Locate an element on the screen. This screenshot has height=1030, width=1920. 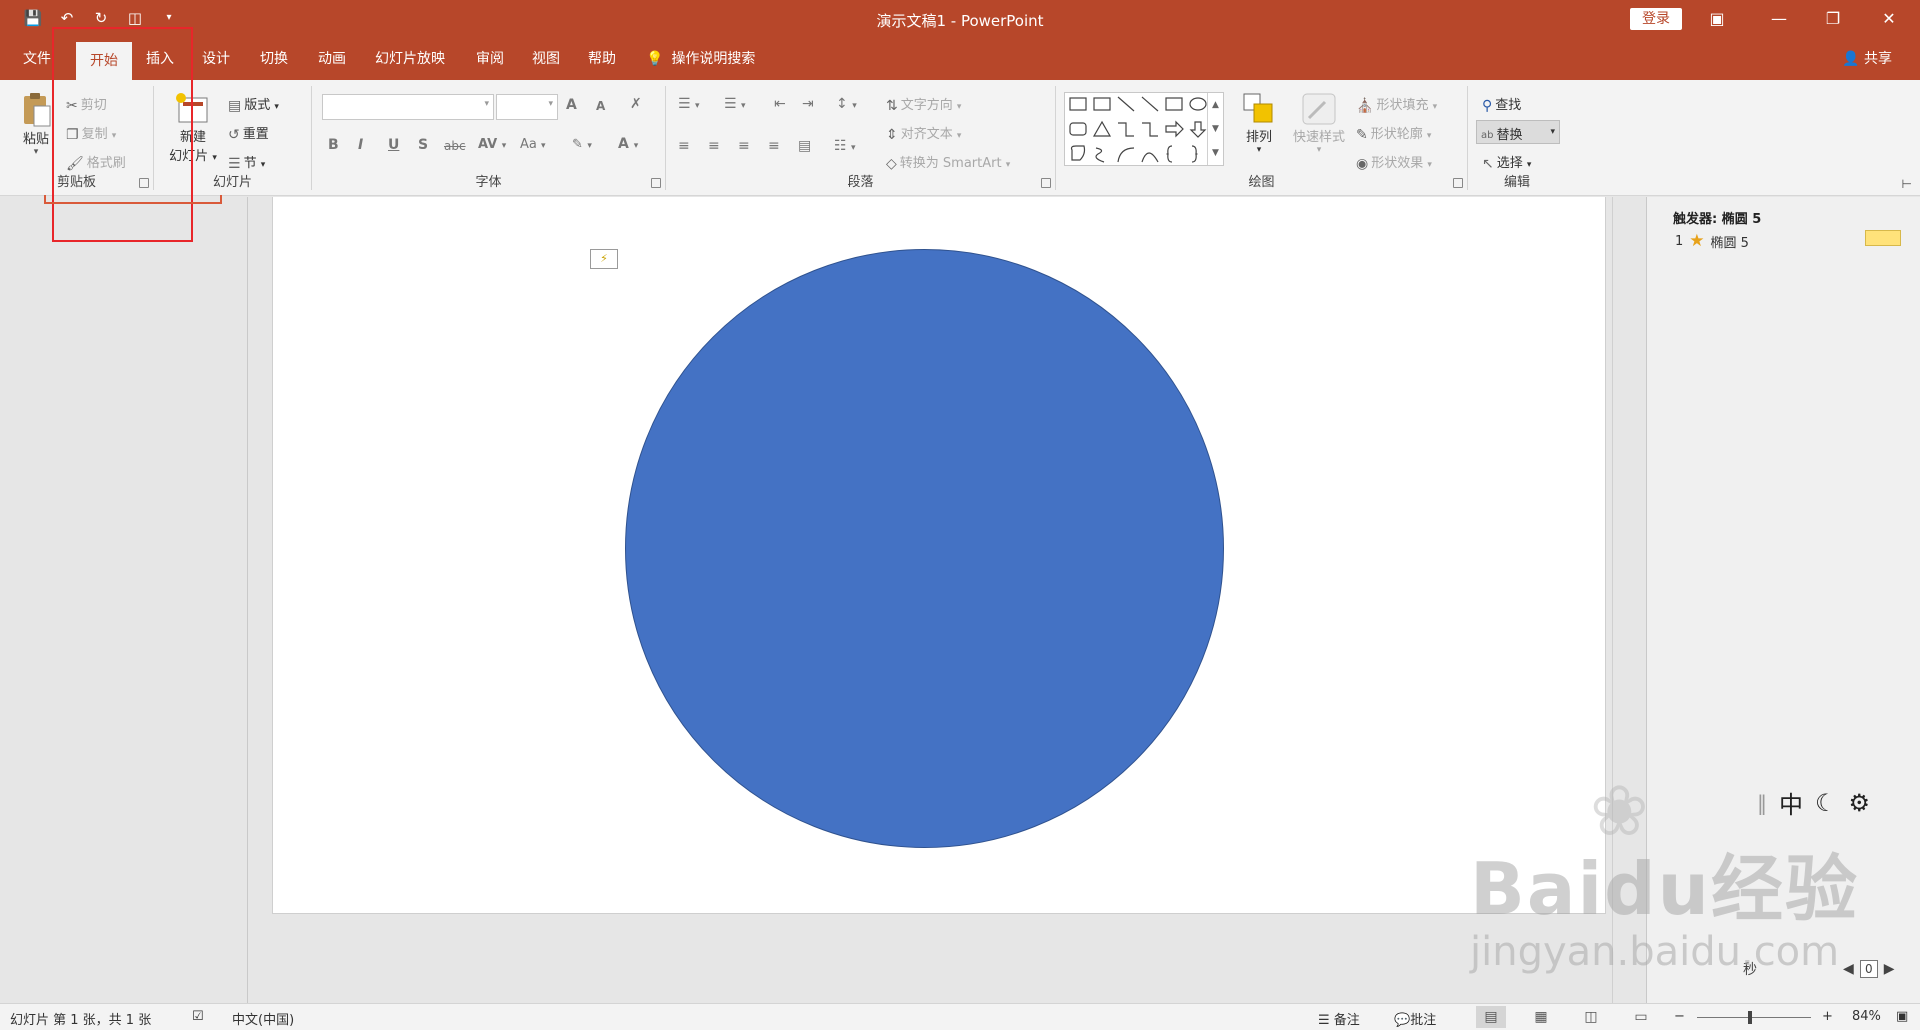
decrease-indent-icon: ⇤ is located at coordinates (780, 104).